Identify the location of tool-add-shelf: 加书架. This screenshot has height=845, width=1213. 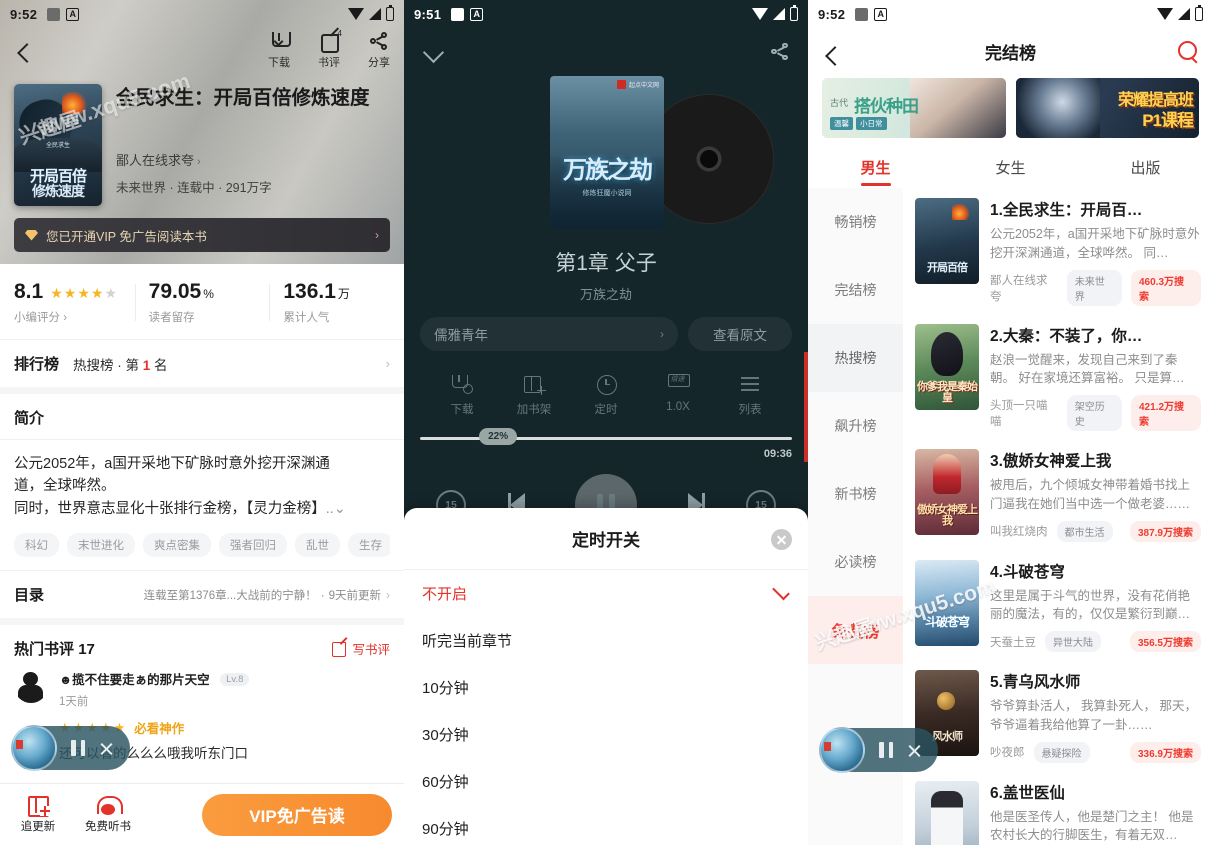
(534, 395).